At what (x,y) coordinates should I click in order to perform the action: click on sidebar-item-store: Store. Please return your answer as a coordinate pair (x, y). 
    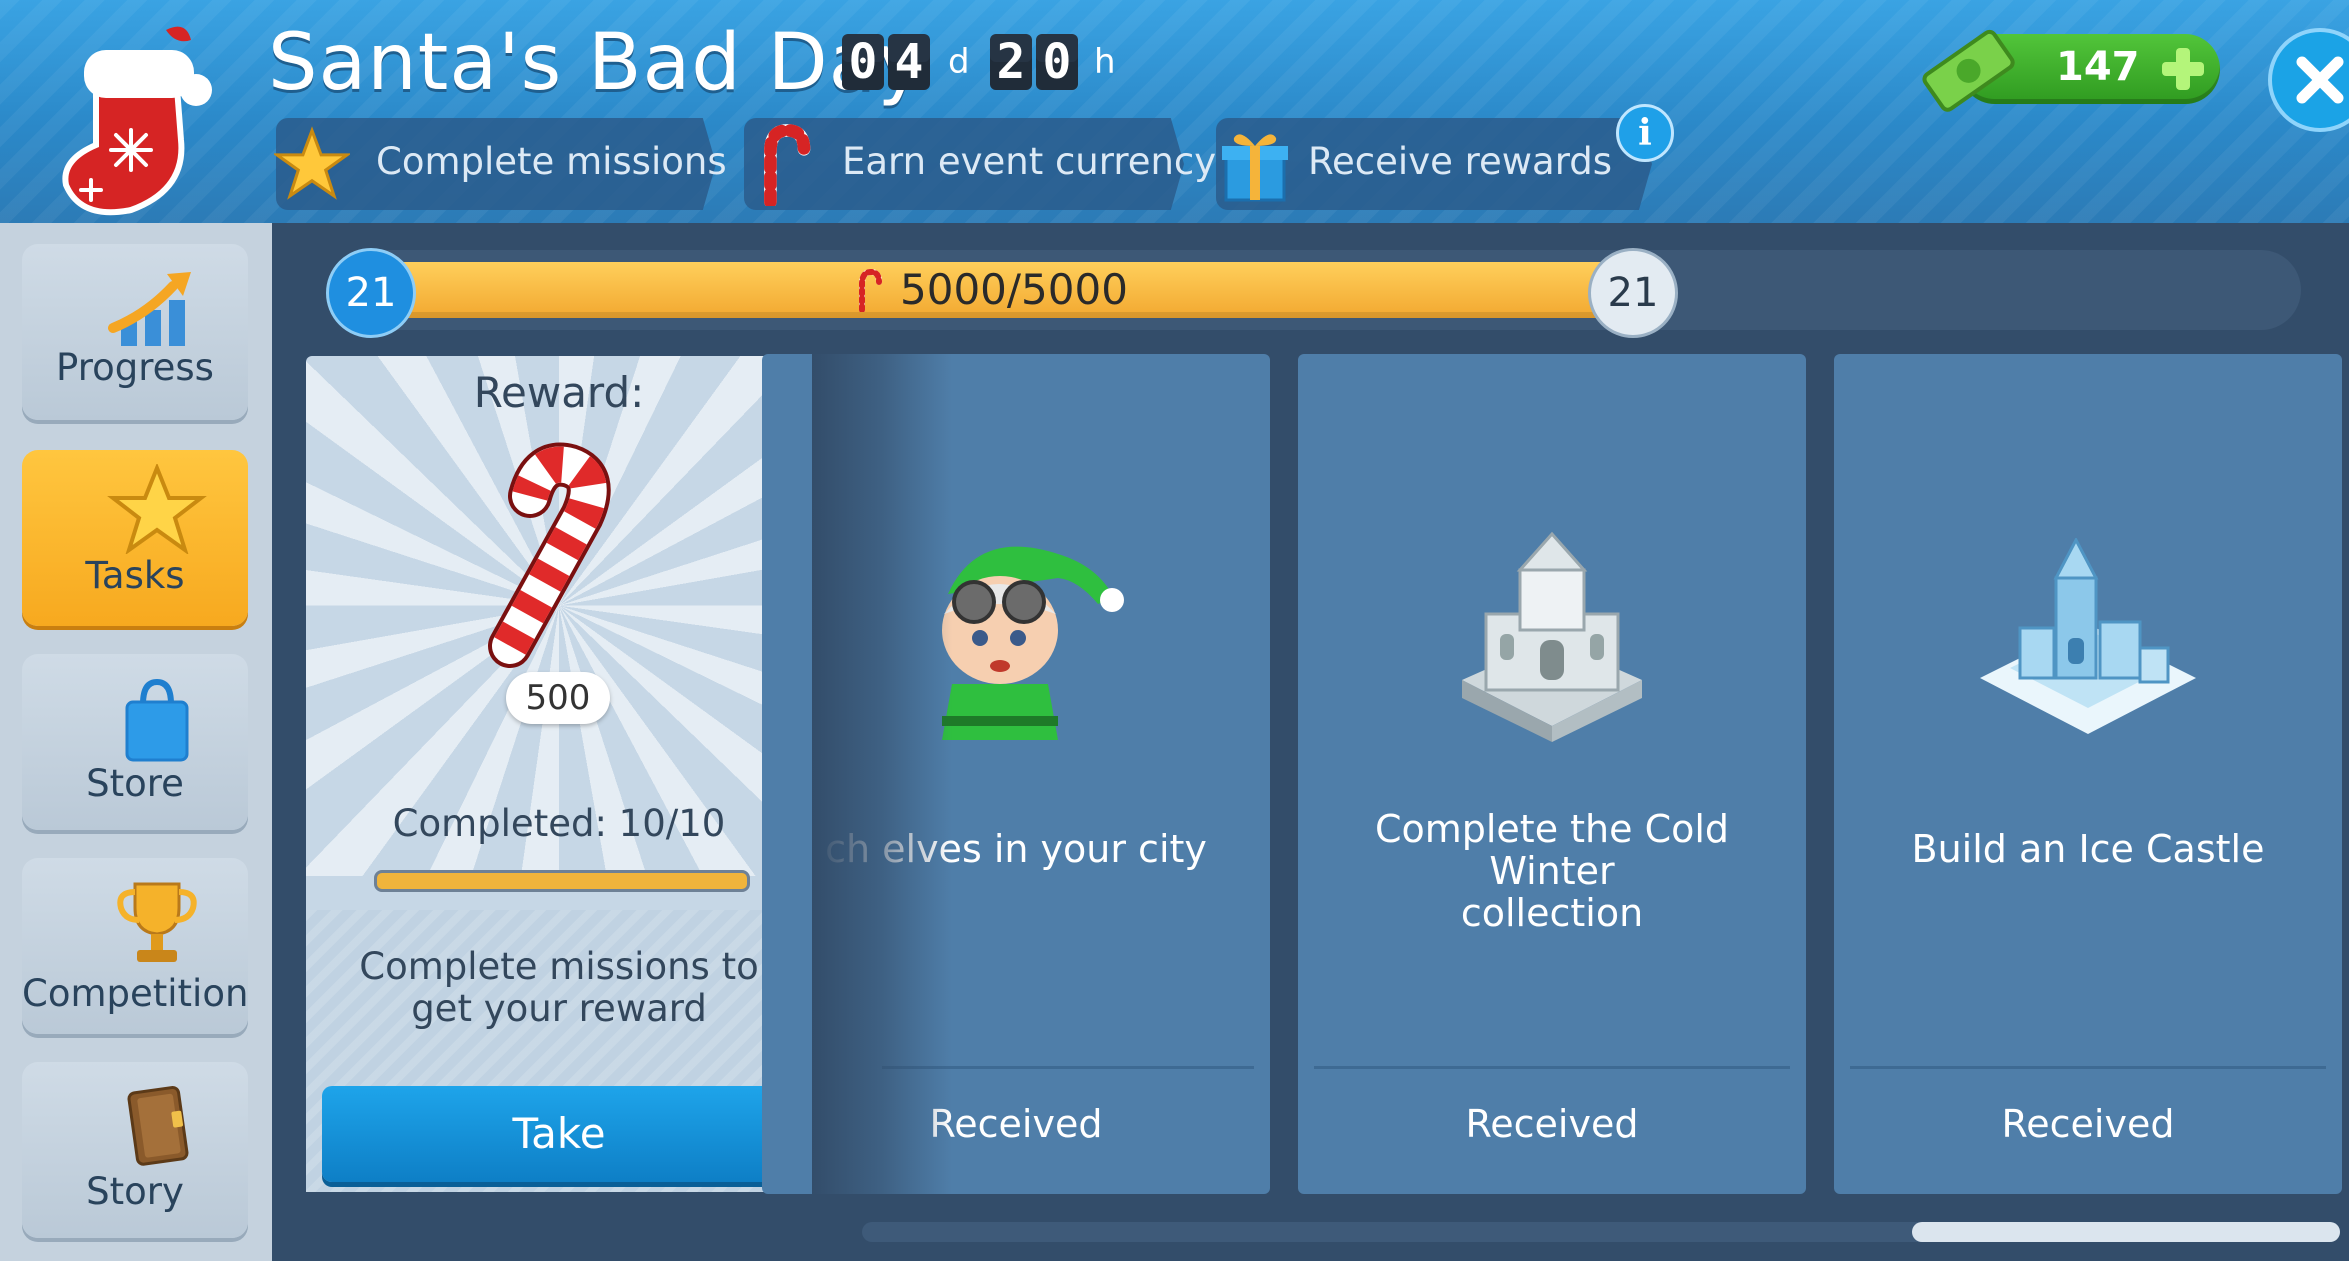
    Looking at the image, I should click on (135, 742).